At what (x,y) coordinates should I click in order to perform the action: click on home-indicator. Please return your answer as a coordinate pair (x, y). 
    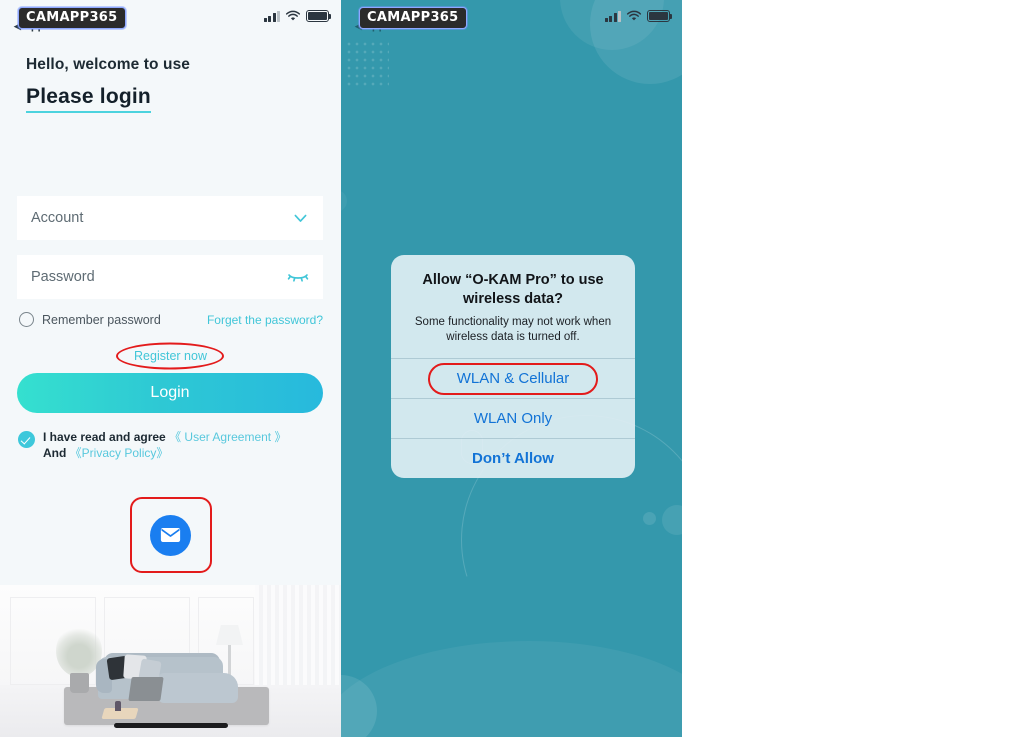
    Looking at the image, I should click on (170, 725).